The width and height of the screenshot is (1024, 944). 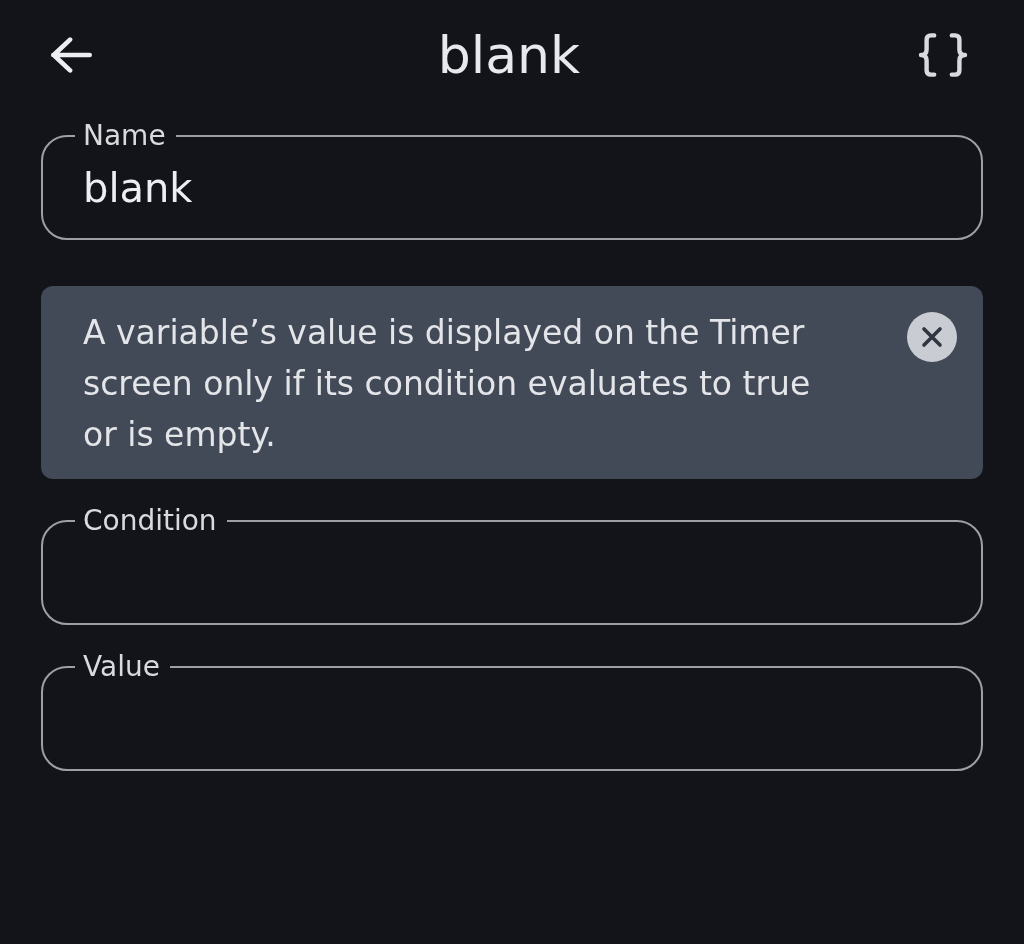 I want to click on close-button, so click(x=932, y=337).